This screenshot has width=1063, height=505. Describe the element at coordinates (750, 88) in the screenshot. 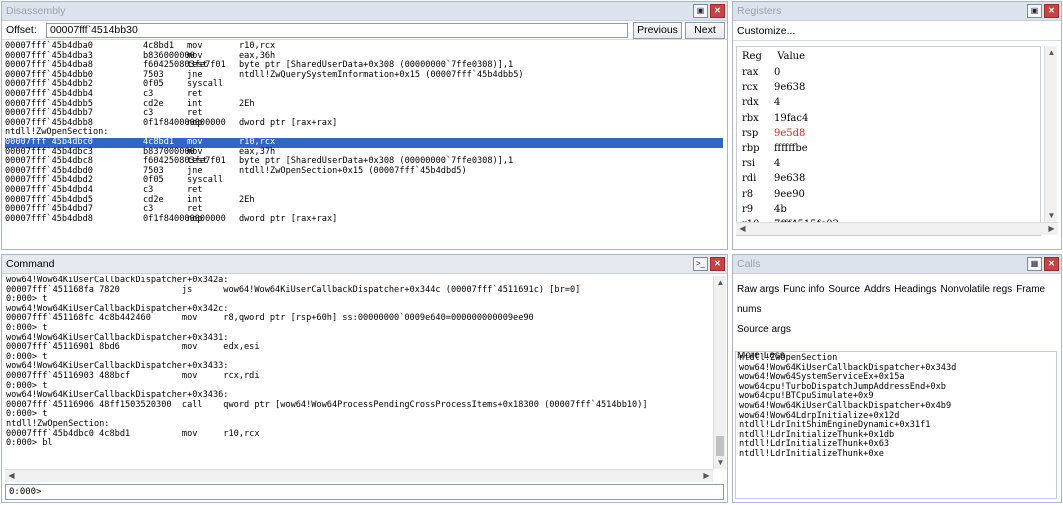

I see `register-name: rcx` at that location.